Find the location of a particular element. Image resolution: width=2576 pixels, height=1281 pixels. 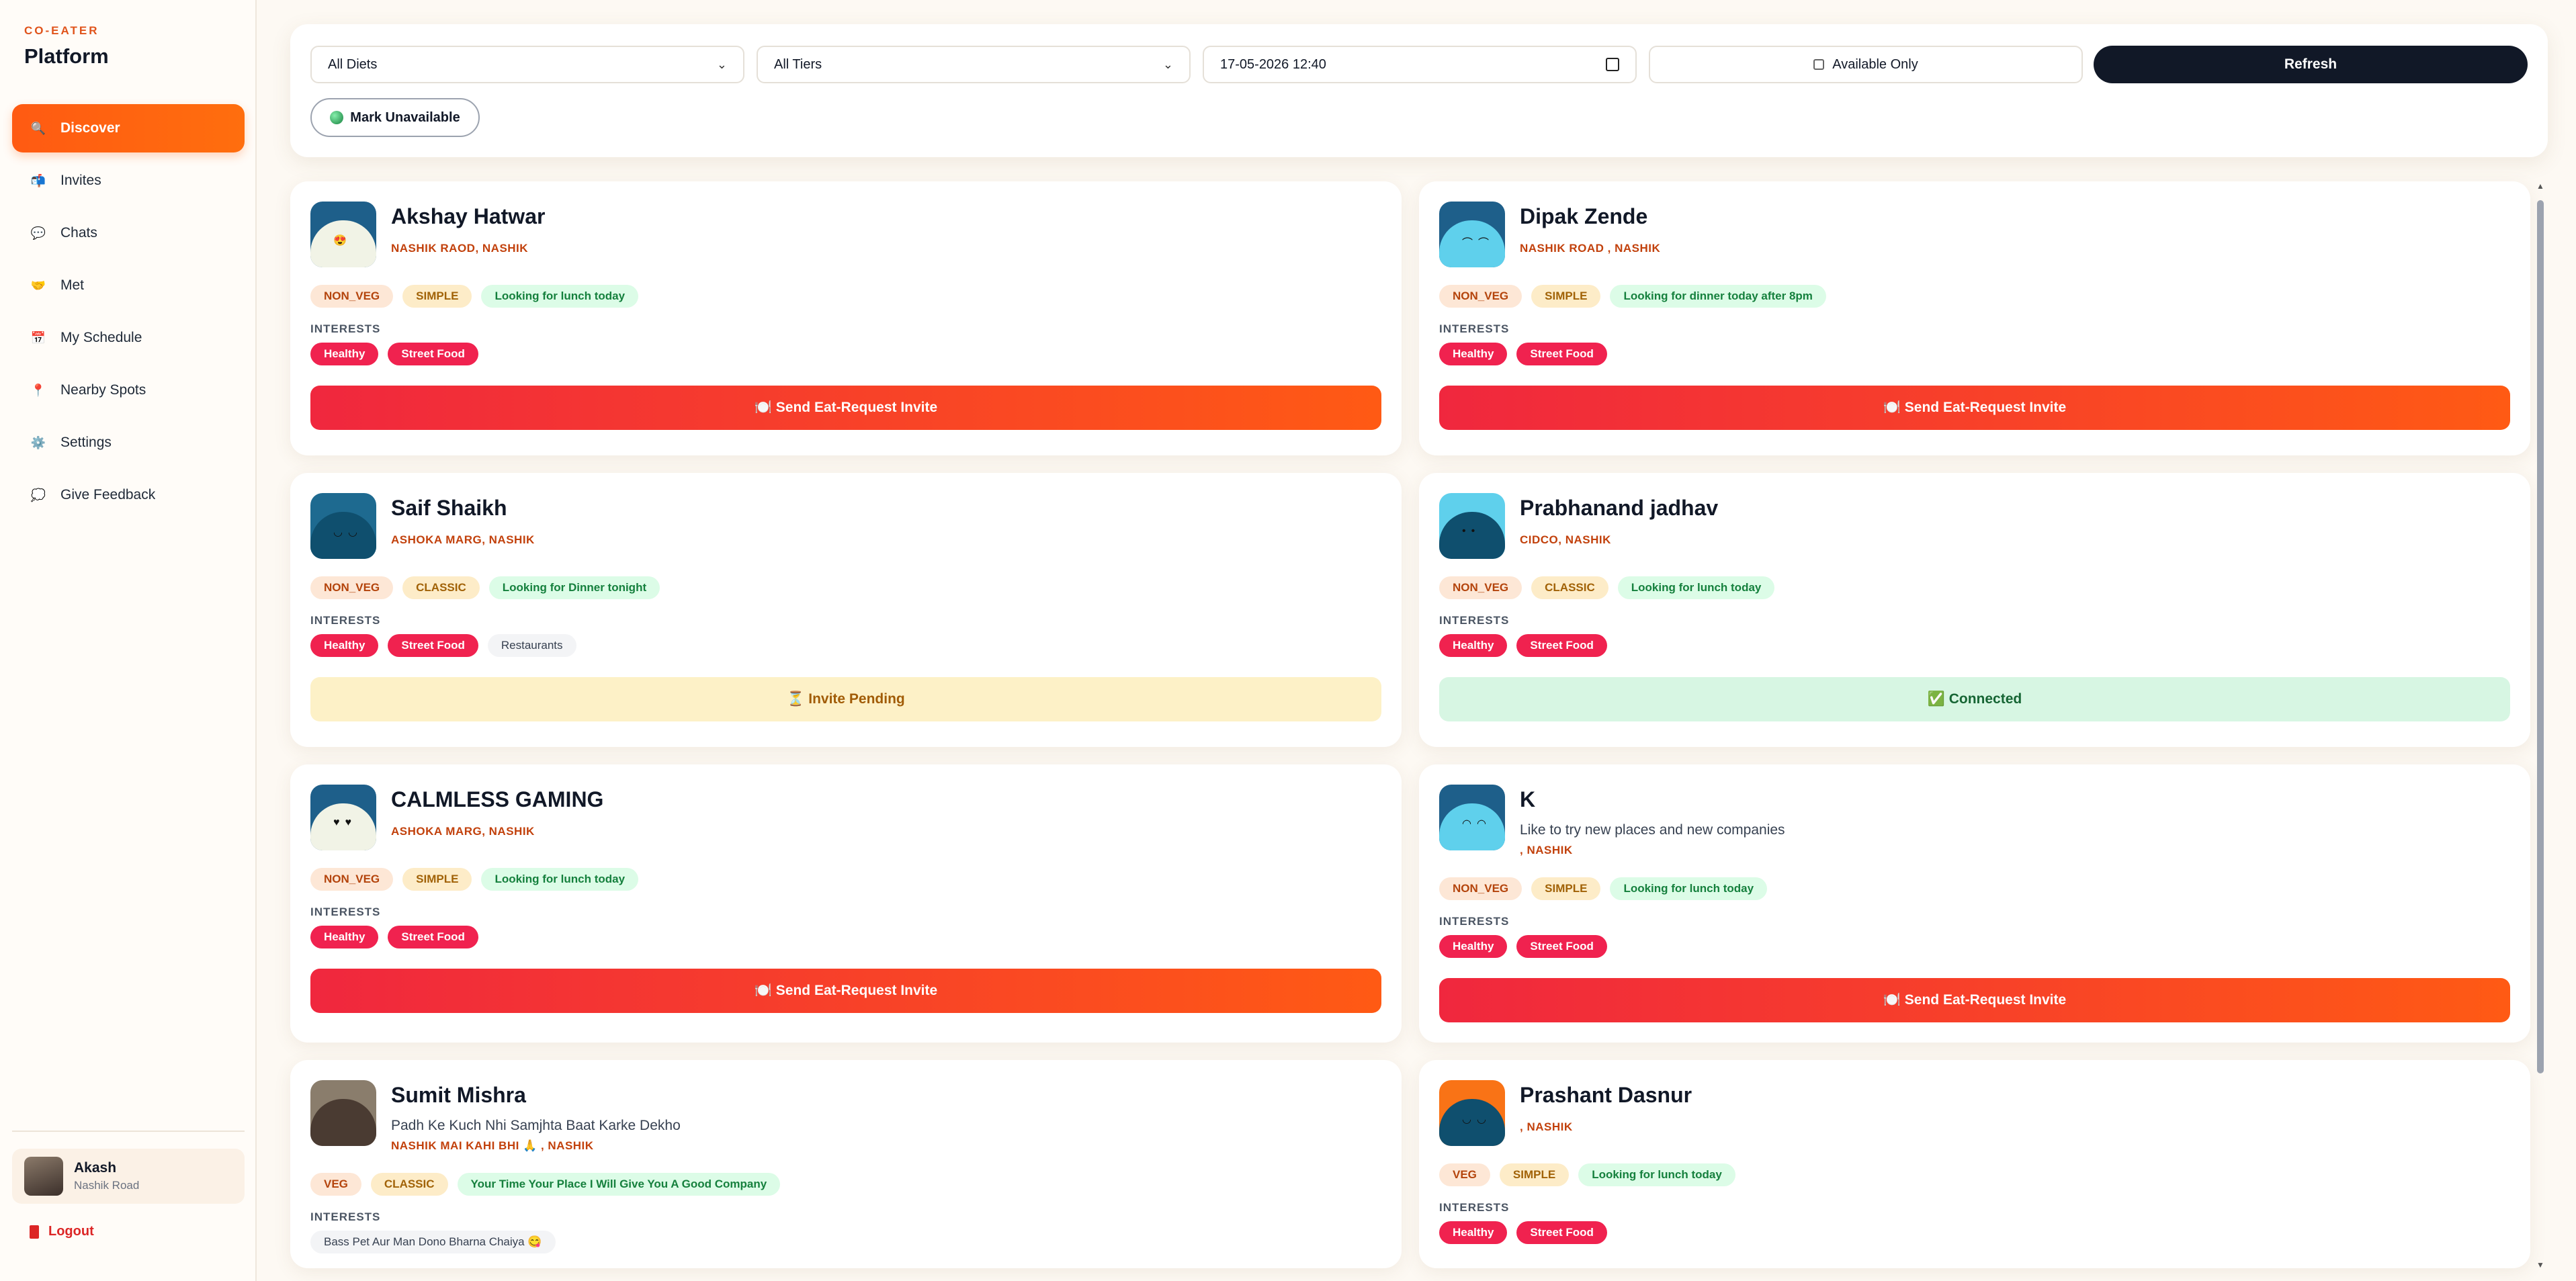

tier-select: All Tiers ⌄ is located at coordinates (974, 64).